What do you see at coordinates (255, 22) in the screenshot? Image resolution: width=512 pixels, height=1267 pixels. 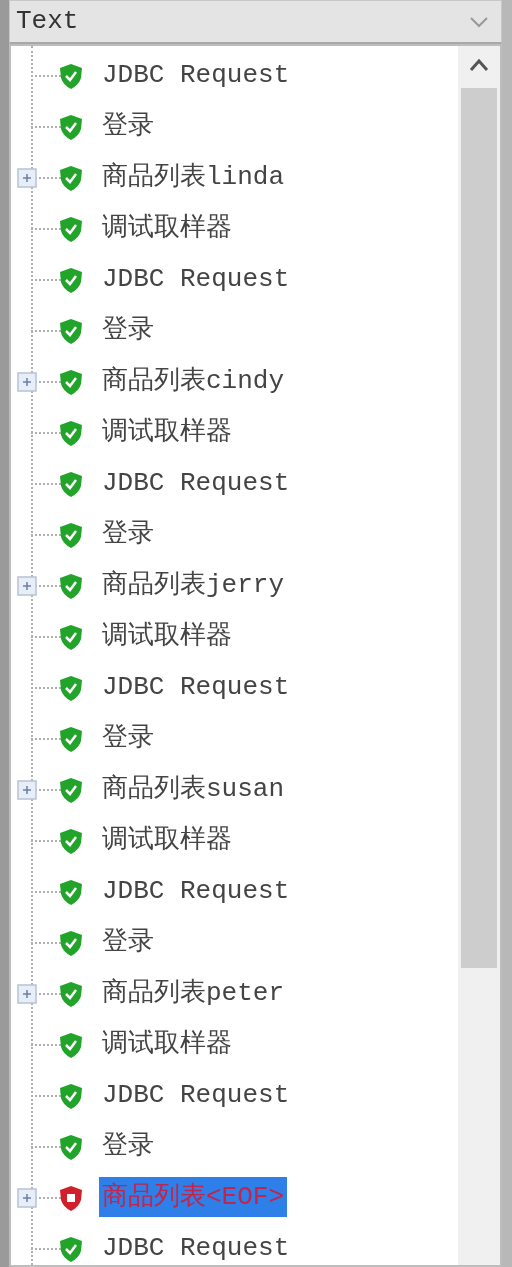 I see `view-selector-dropdown: Text` at bounding box center [255, 22].